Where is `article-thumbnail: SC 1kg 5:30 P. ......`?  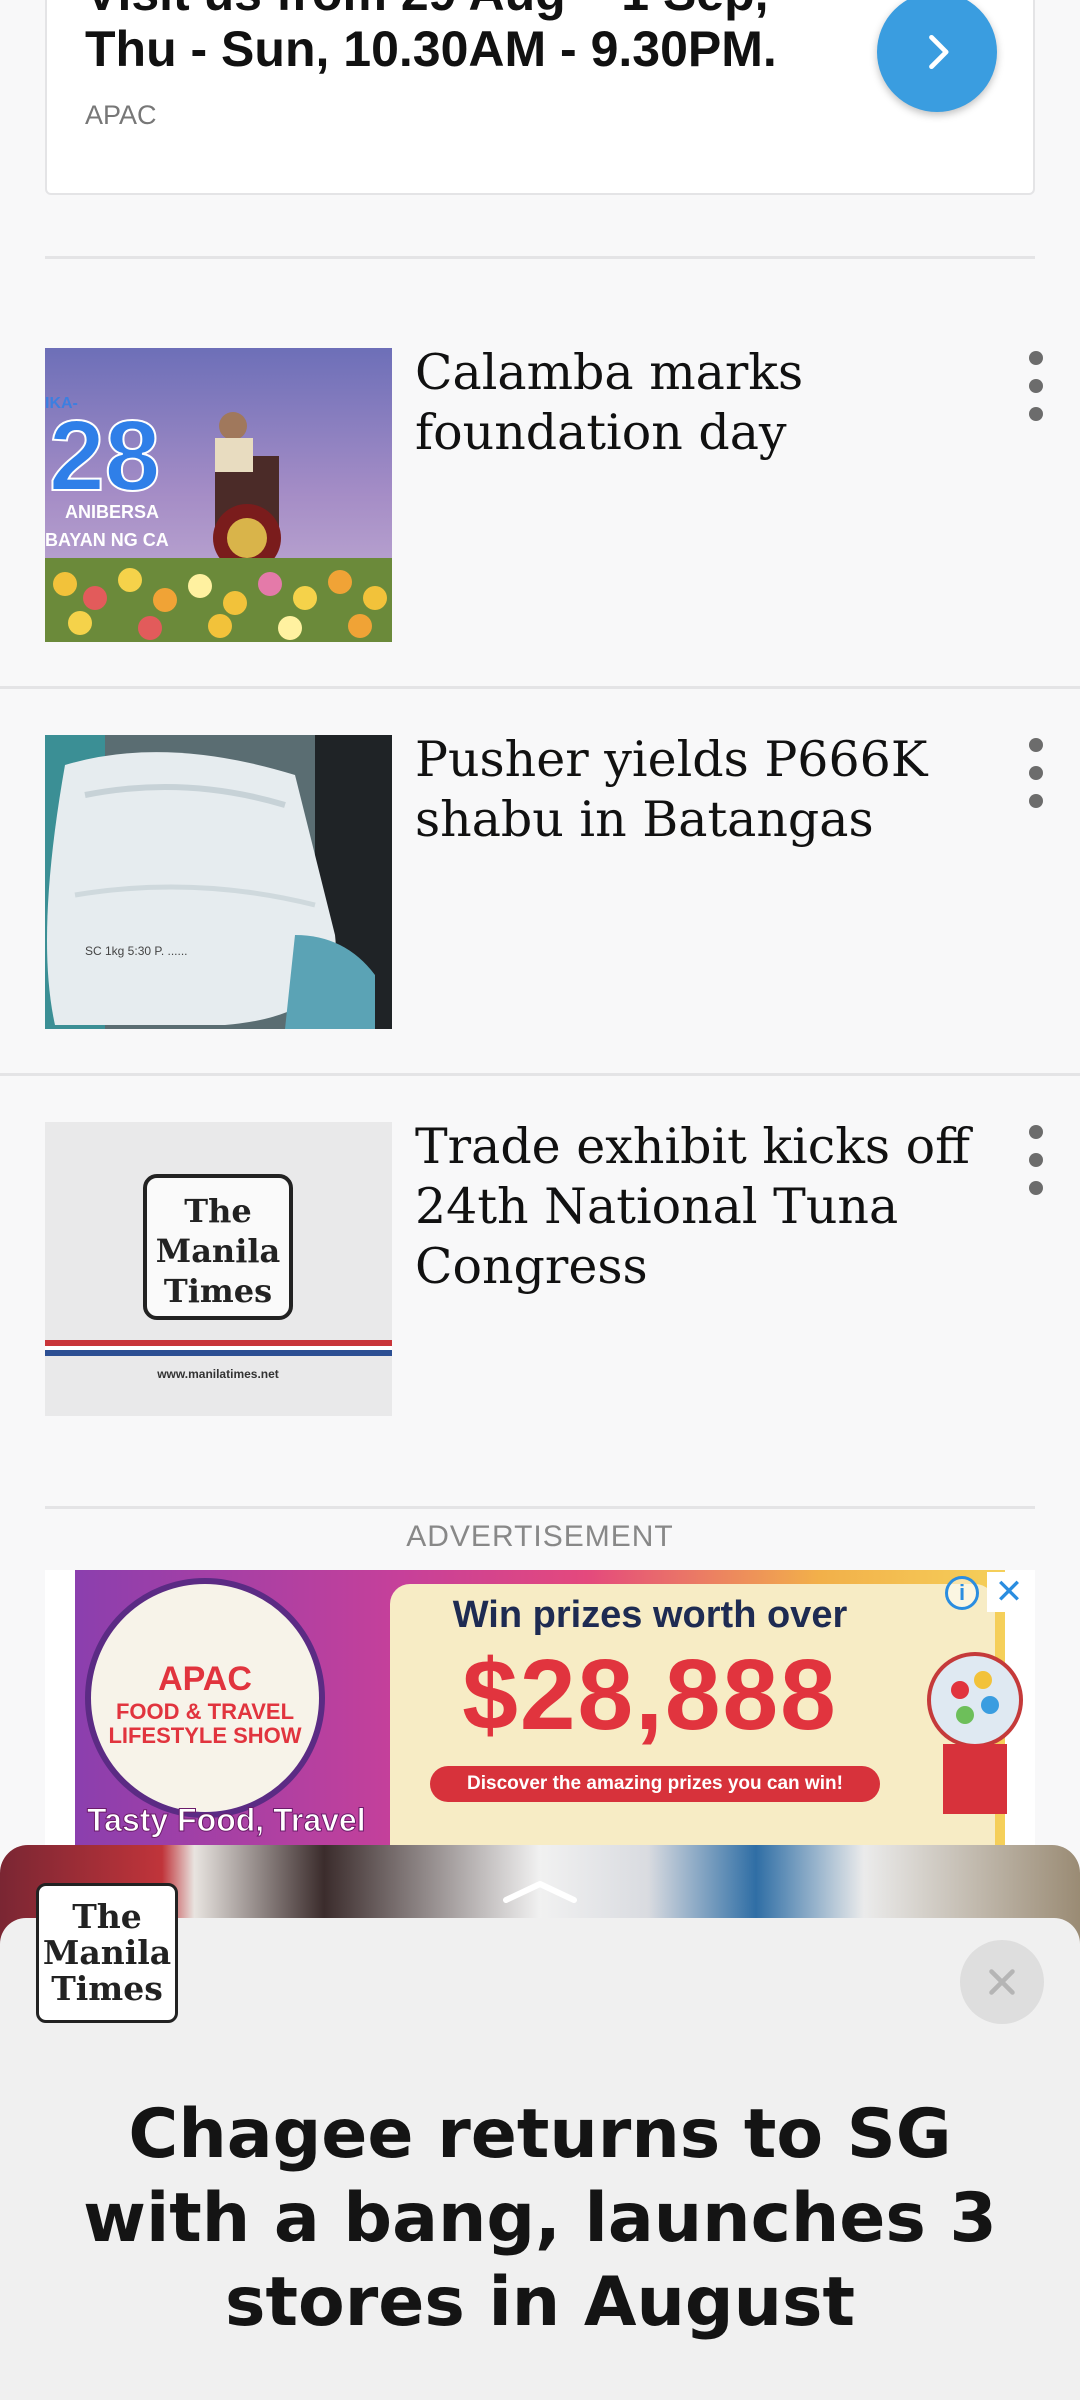 article-thumbnail: SC 1kg 5:30 P. ...... is located at coordinates (218, 882).